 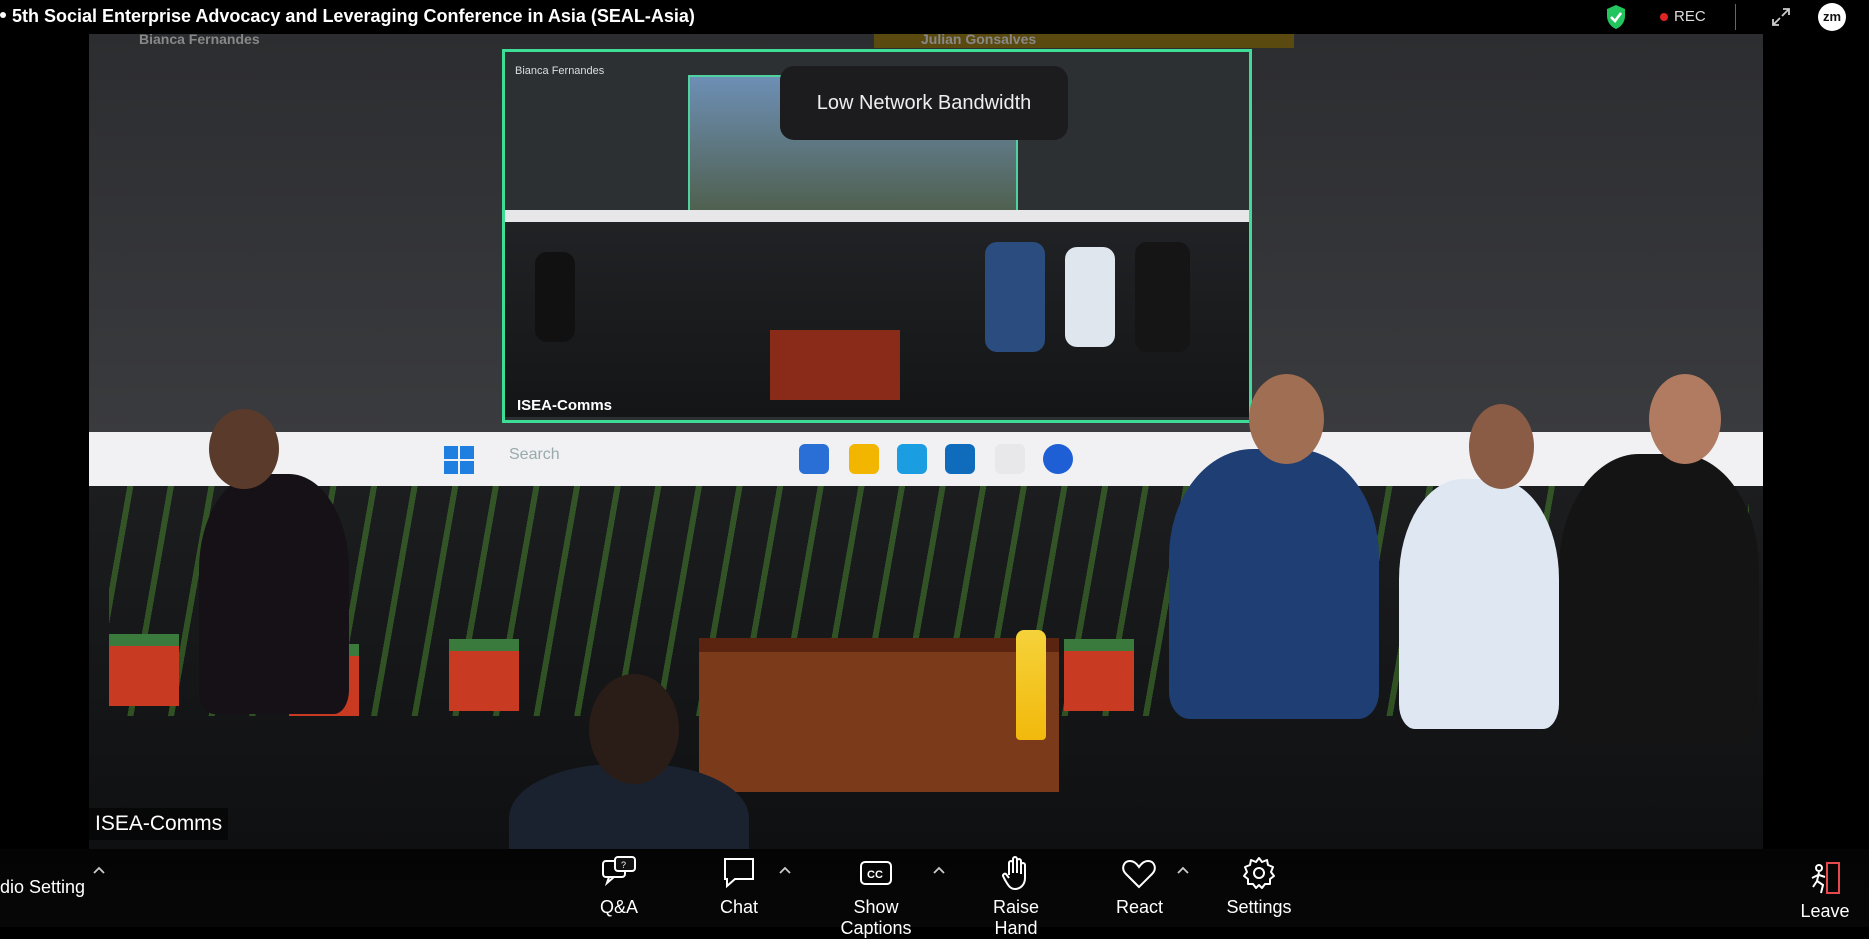 What do you see at coordinates (1016, 917) in the screenshot?
I see `raise-hand-label: Raise Hand` at bounding box center [1016, 917].